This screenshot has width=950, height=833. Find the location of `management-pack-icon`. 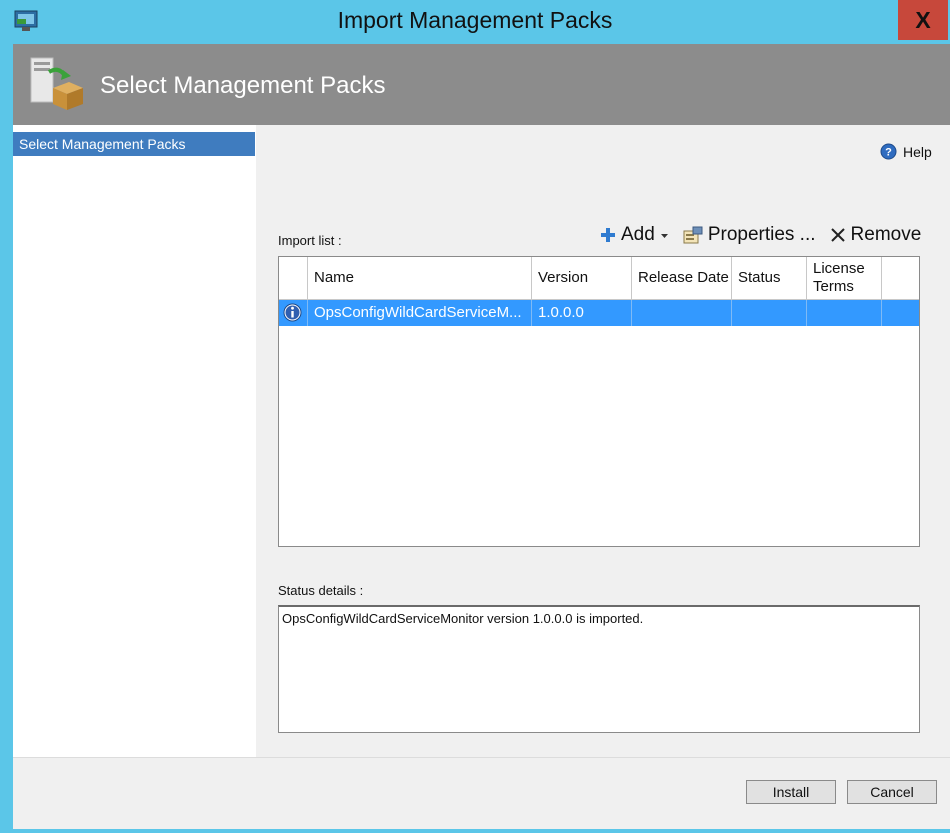

management-pack-icon is located at coordinates (56, 83).